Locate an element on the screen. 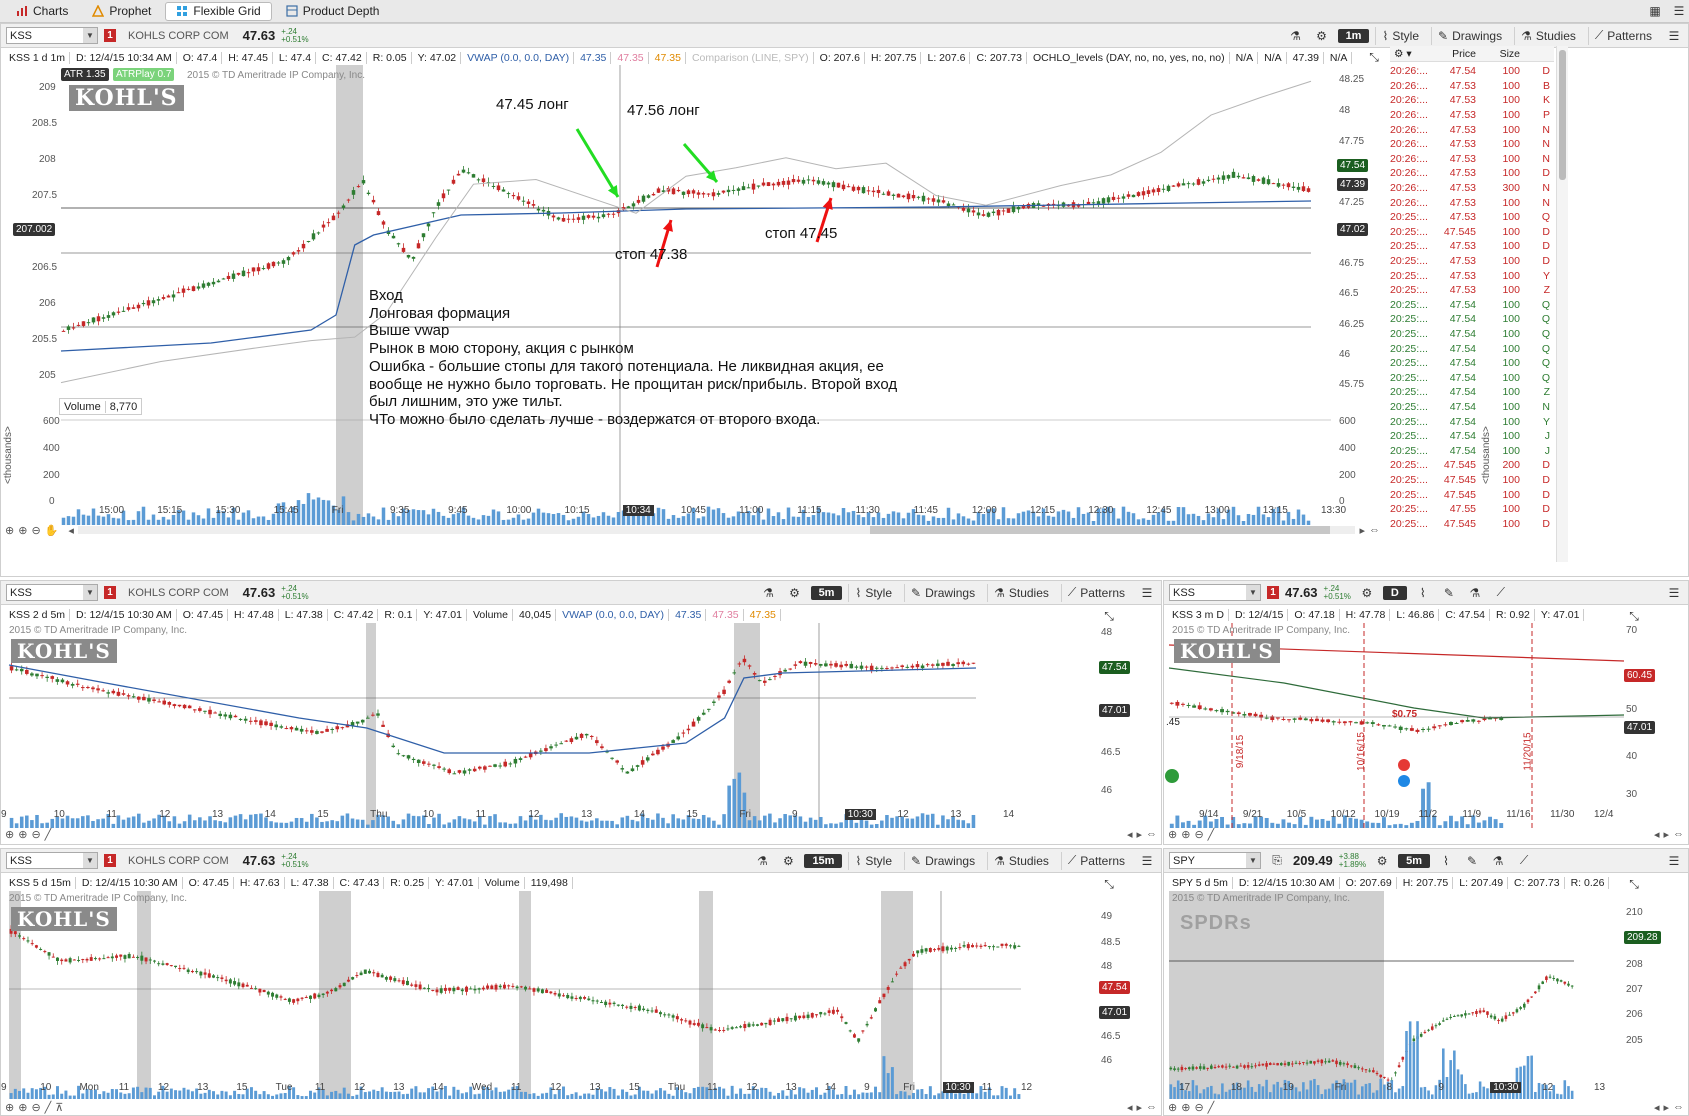  aggregation-button: D is located at coordinates (1394, 592).